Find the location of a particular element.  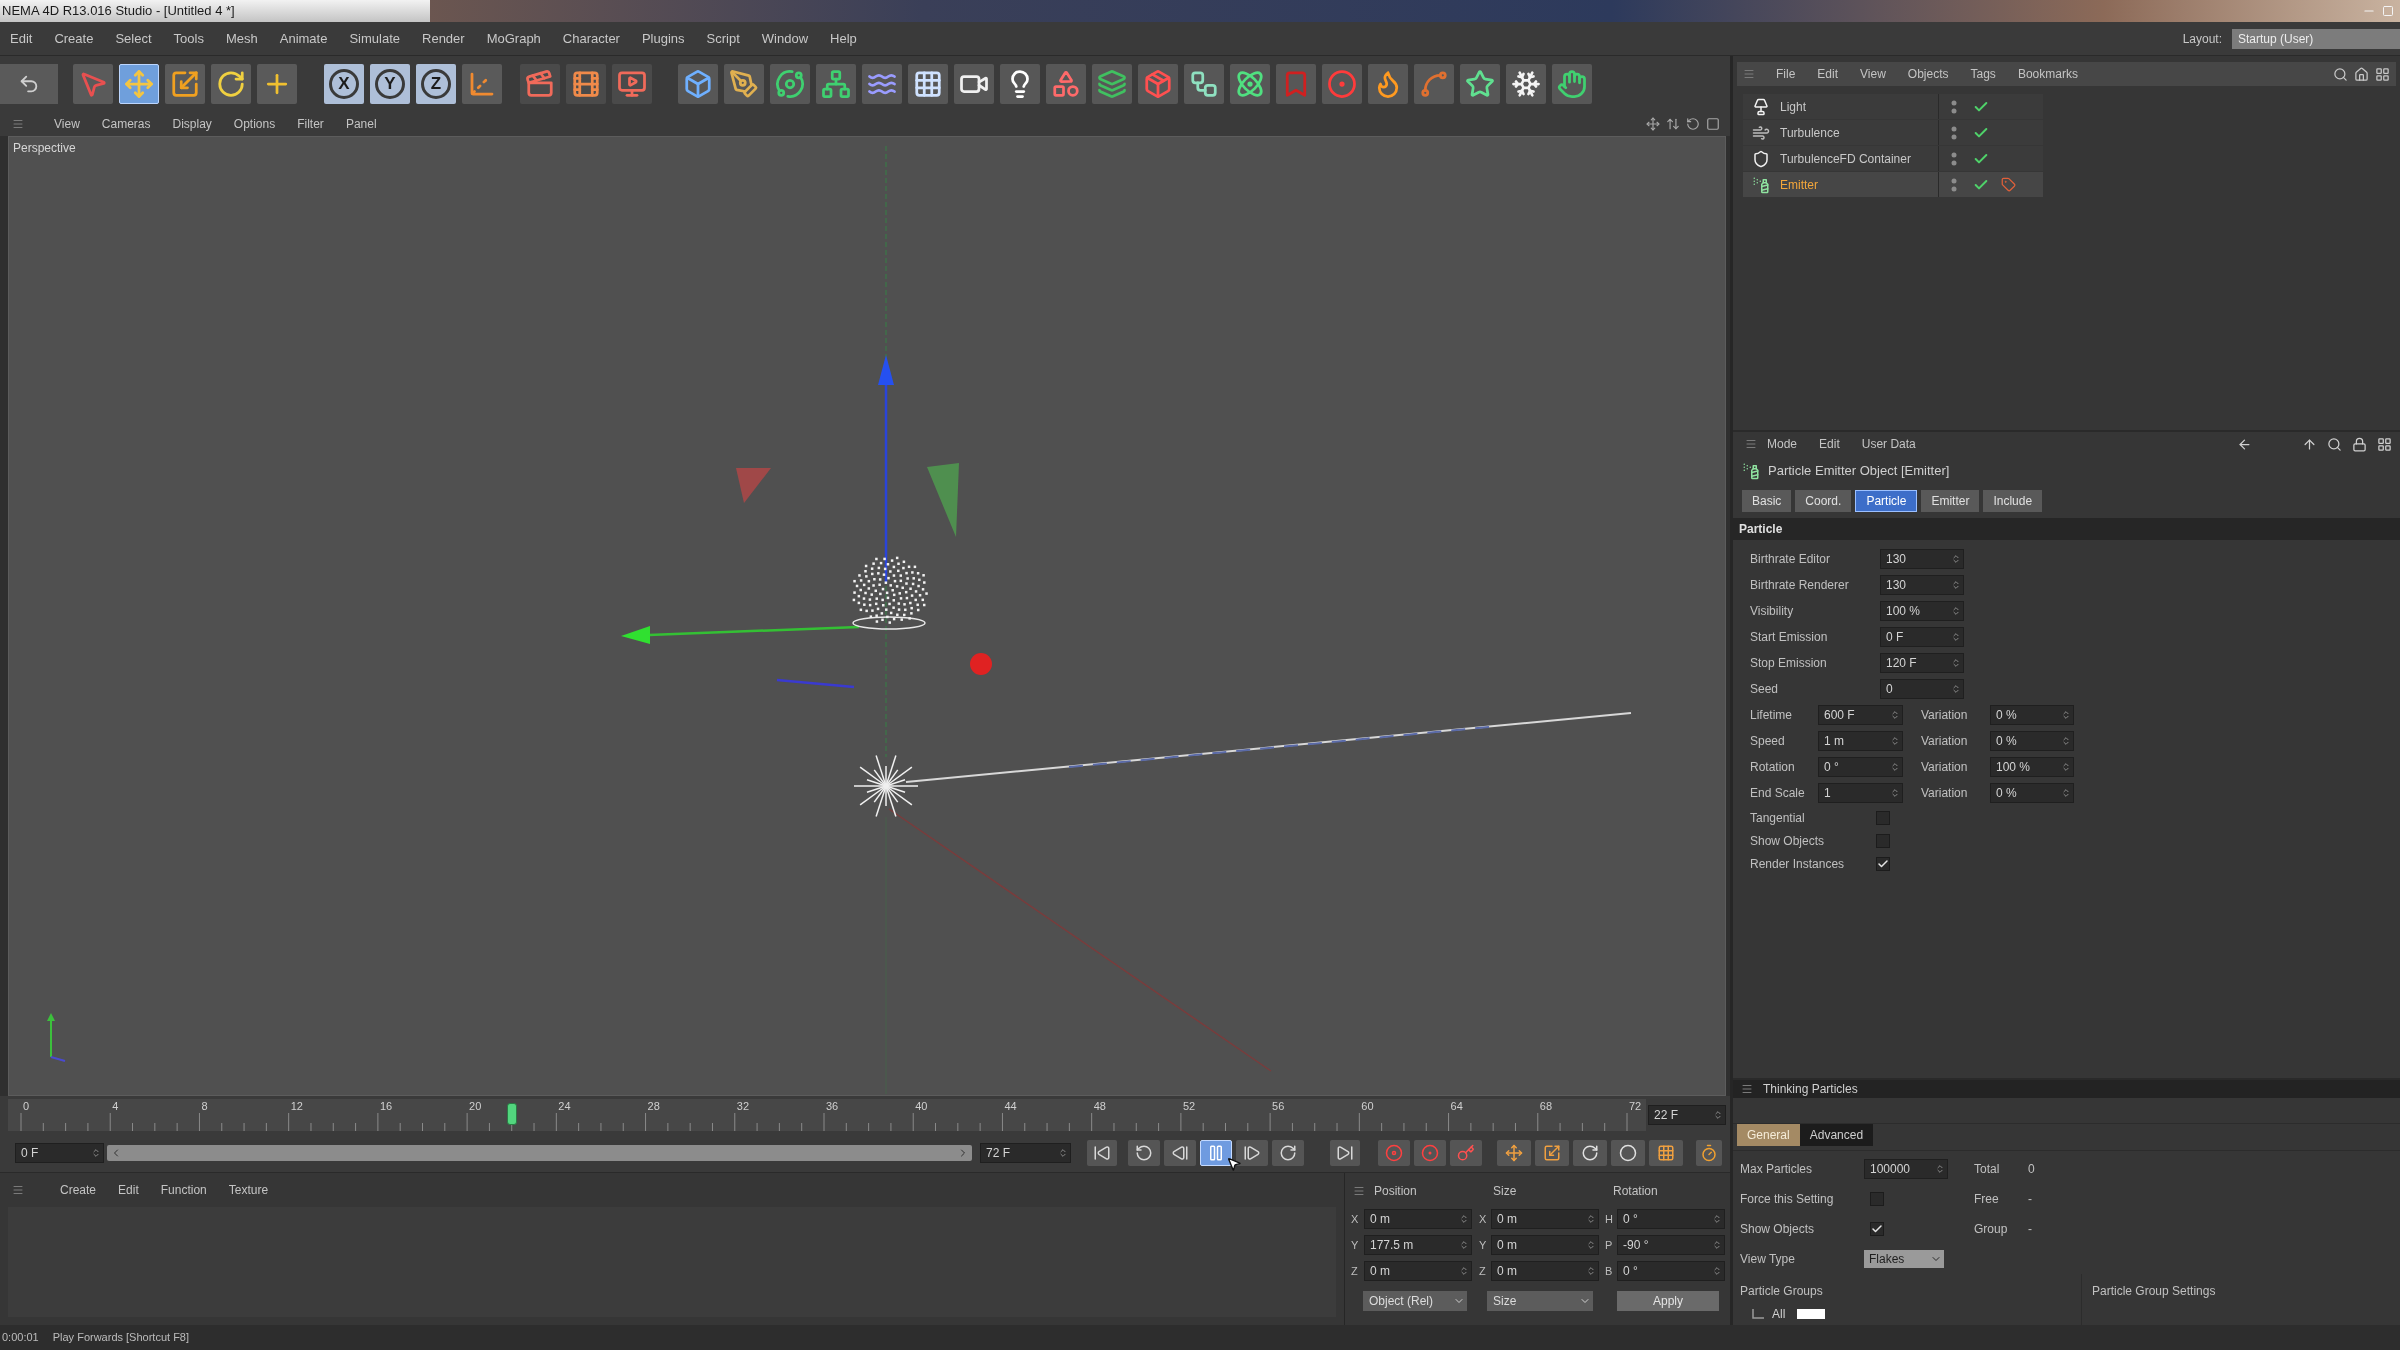

grid-button is located at coordinates (928, 84).